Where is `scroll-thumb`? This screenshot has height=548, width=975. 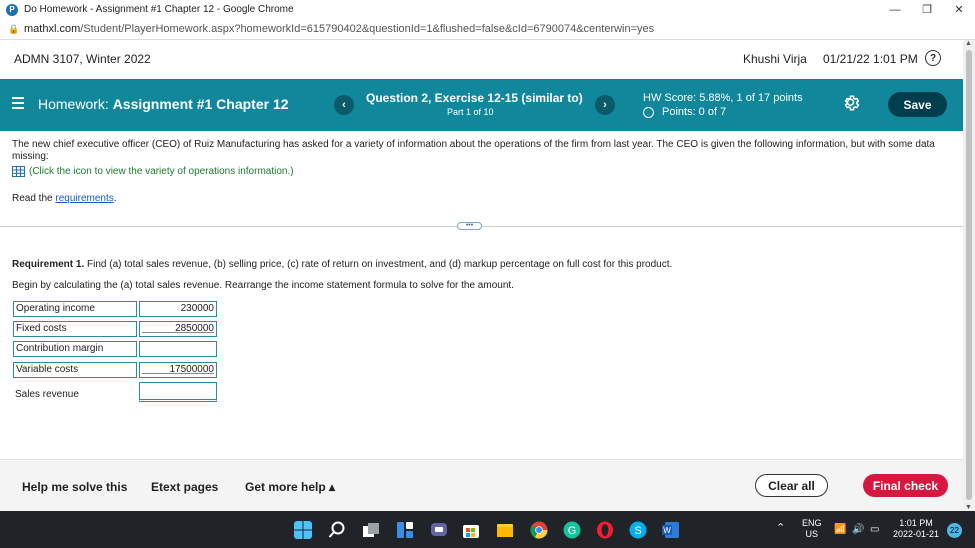
scroll-thumb is located at coordinates (969, 275).